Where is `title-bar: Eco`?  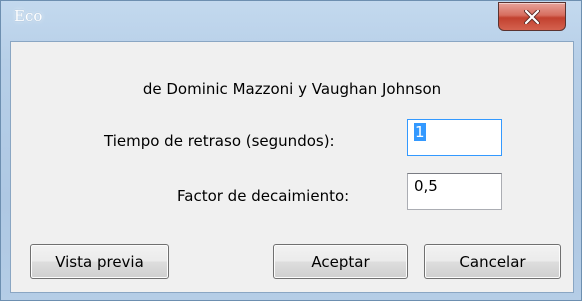
title-bar: Eco is located at coordinates (291, 21).